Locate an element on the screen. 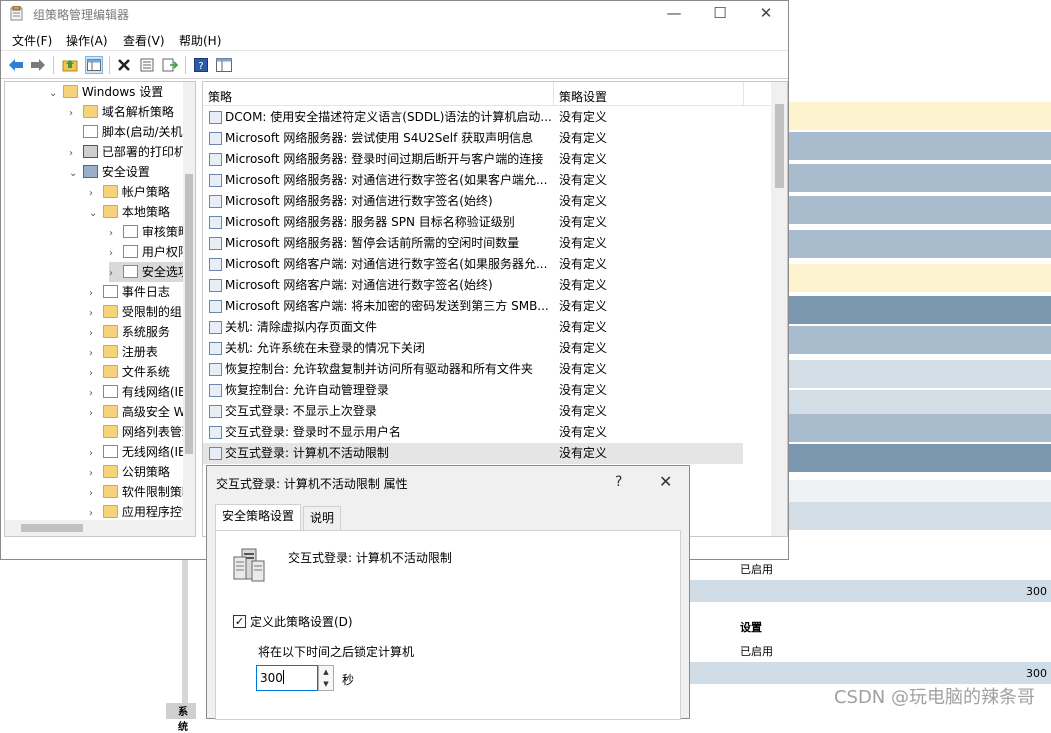  menu-help: 帮助(H) is located at coordinates (200, 40).